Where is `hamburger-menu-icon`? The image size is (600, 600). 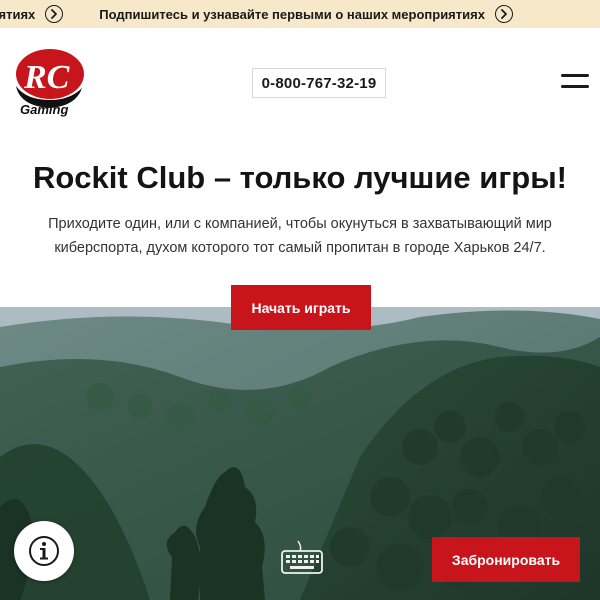 hamburger-menu-icon is located at coordinates (575, 81).